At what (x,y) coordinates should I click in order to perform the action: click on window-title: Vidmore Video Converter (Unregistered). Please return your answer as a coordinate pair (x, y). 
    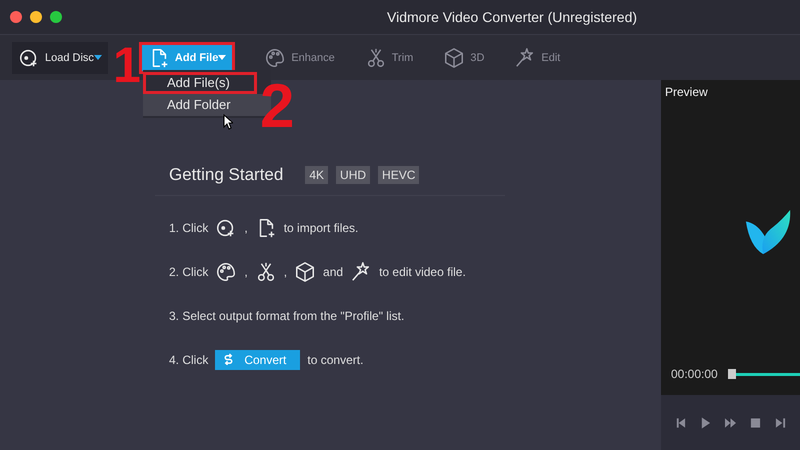
    Looking at the image, I should click on (512, 17).